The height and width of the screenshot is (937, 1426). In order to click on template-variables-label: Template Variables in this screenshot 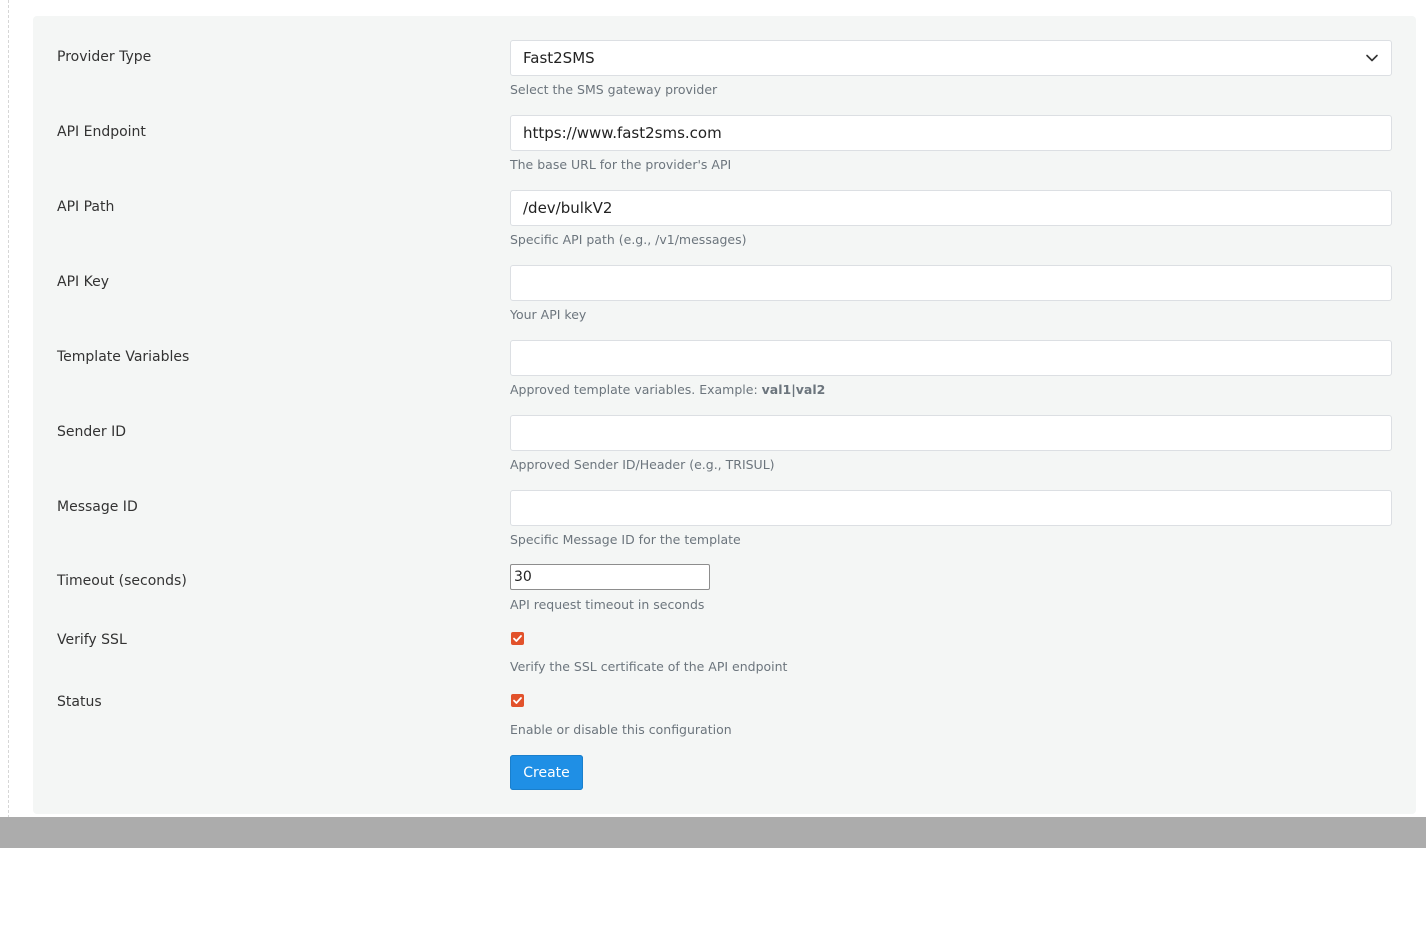, I will do `click(123, 357)`.